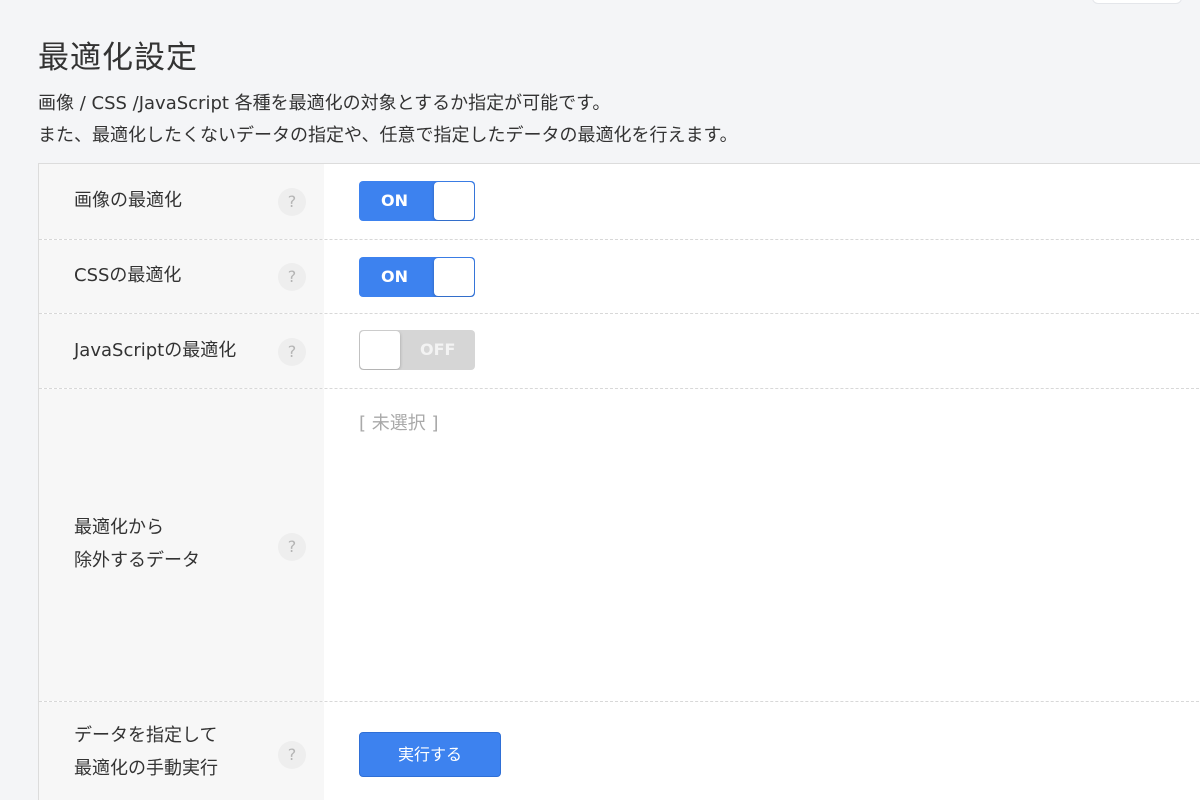  Describe the element at coordinates (181, 751) in the screenshot. I see `setting-label-cell: データを指定して 最適化の手動実行 ?` at that location.